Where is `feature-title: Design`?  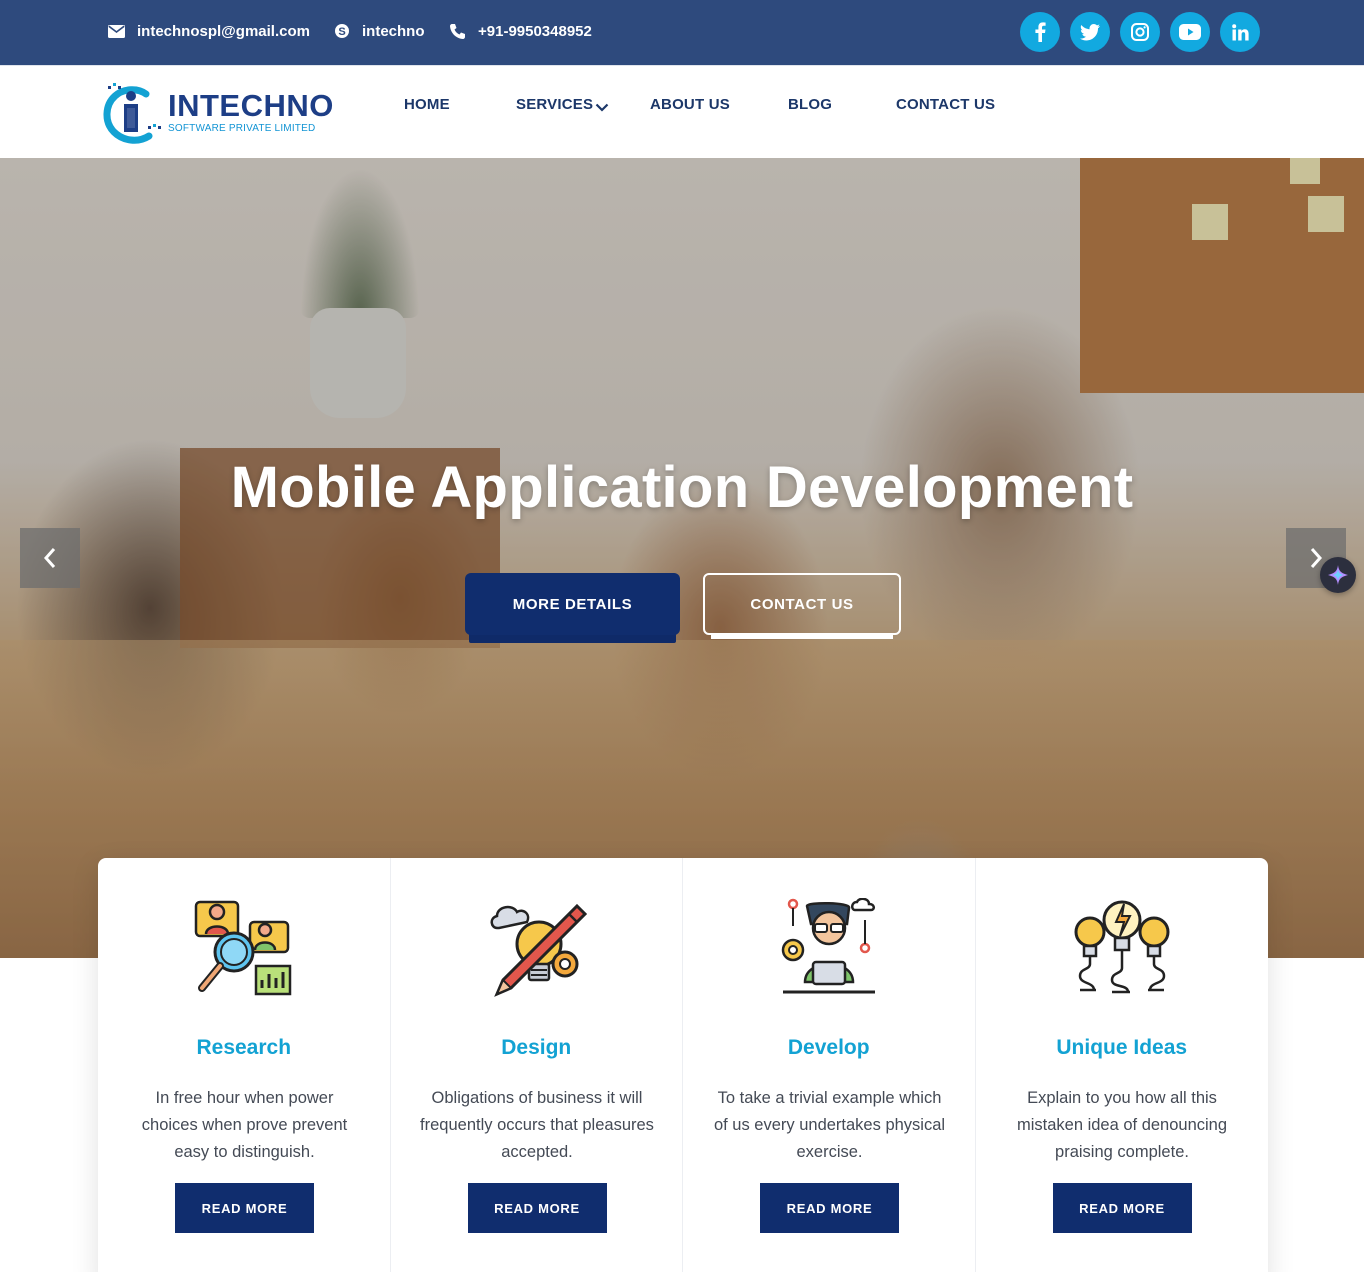
feature-title: Design is located at coordinates (536, 1047).